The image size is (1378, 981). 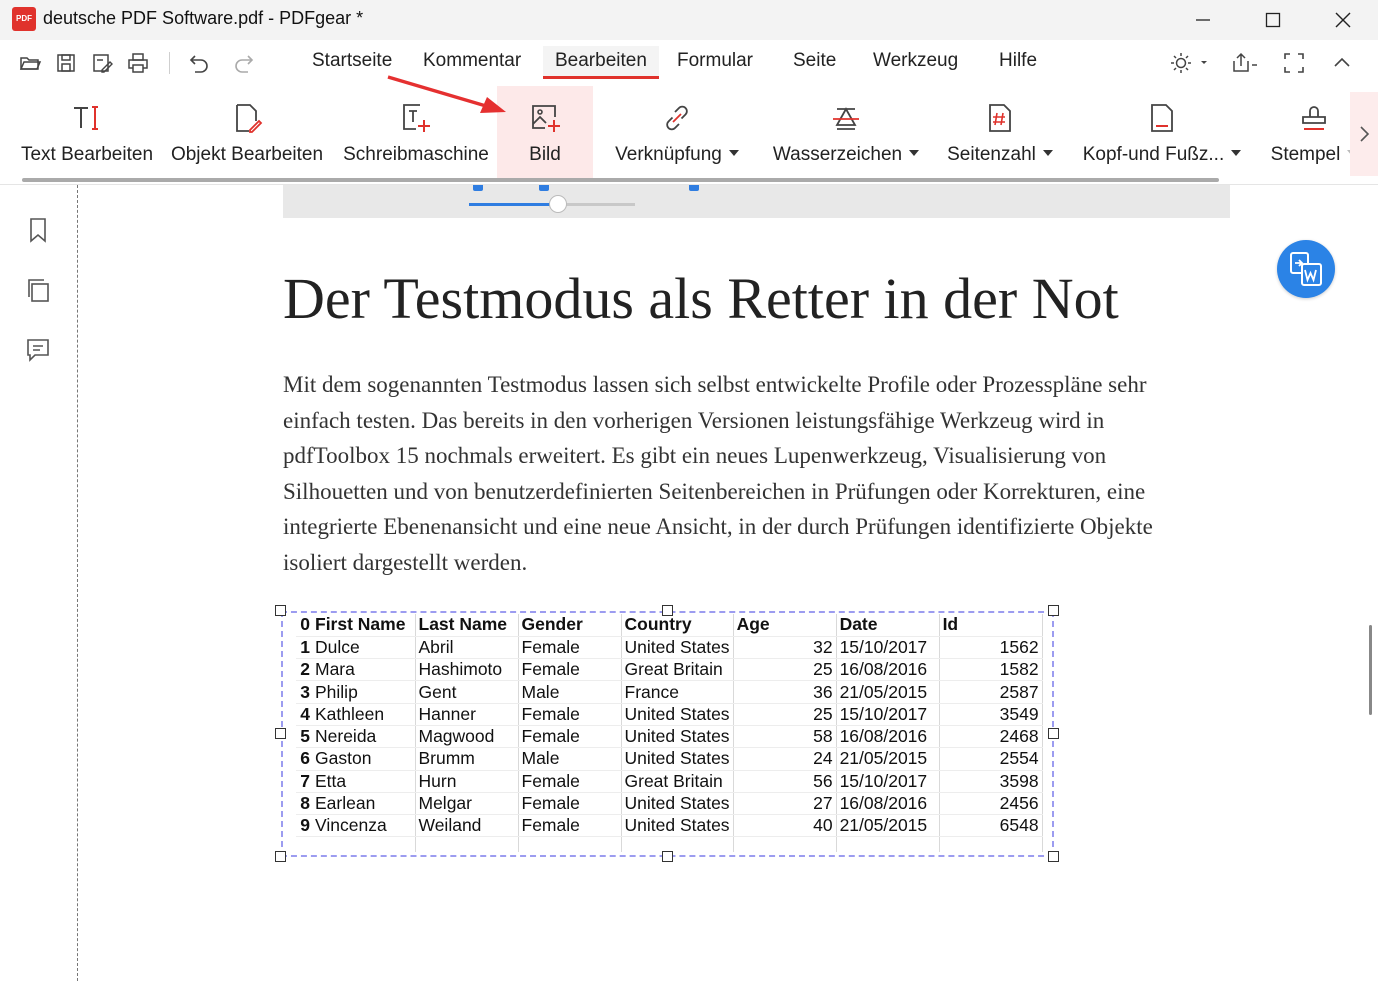 I want to click on pdf-to-word-icon, so click(x=1306, y=269).